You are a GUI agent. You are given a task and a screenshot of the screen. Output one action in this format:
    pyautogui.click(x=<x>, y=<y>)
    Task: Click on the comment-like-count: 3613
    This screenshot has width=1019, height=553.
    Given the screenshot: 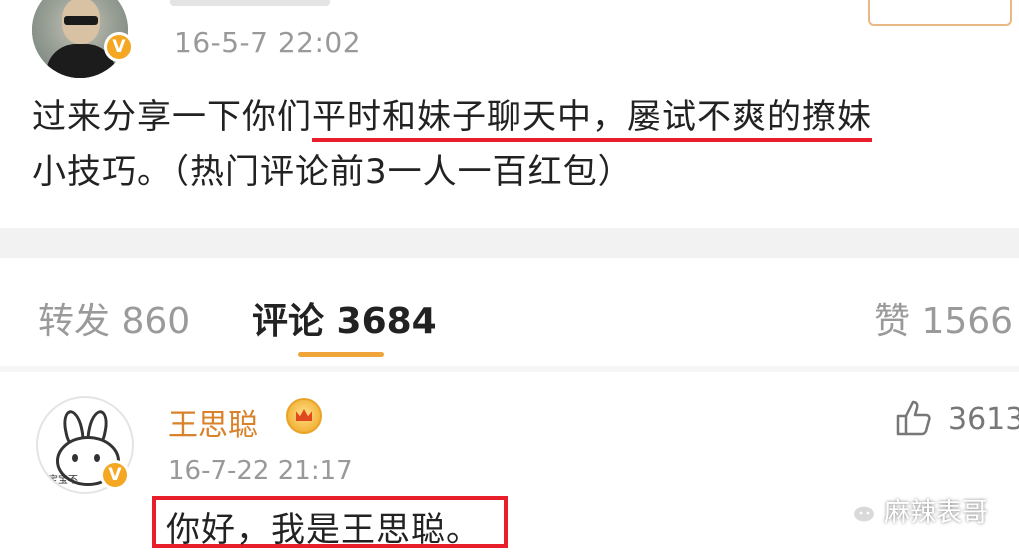 What is the action you would take?
    pyautogui.click(x=983, y=419)
    